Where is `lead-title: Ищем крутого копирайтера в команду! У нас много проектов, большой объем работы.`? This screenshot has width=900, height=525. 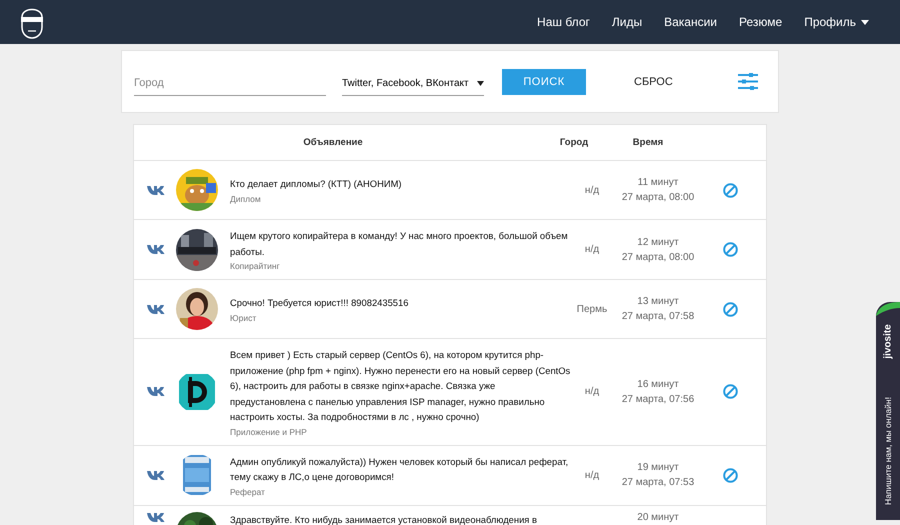 lead-title: Ищем крутого копирайтера в команду! У нас много проектов, большой объем работы. is located at coordinates (401, 243).